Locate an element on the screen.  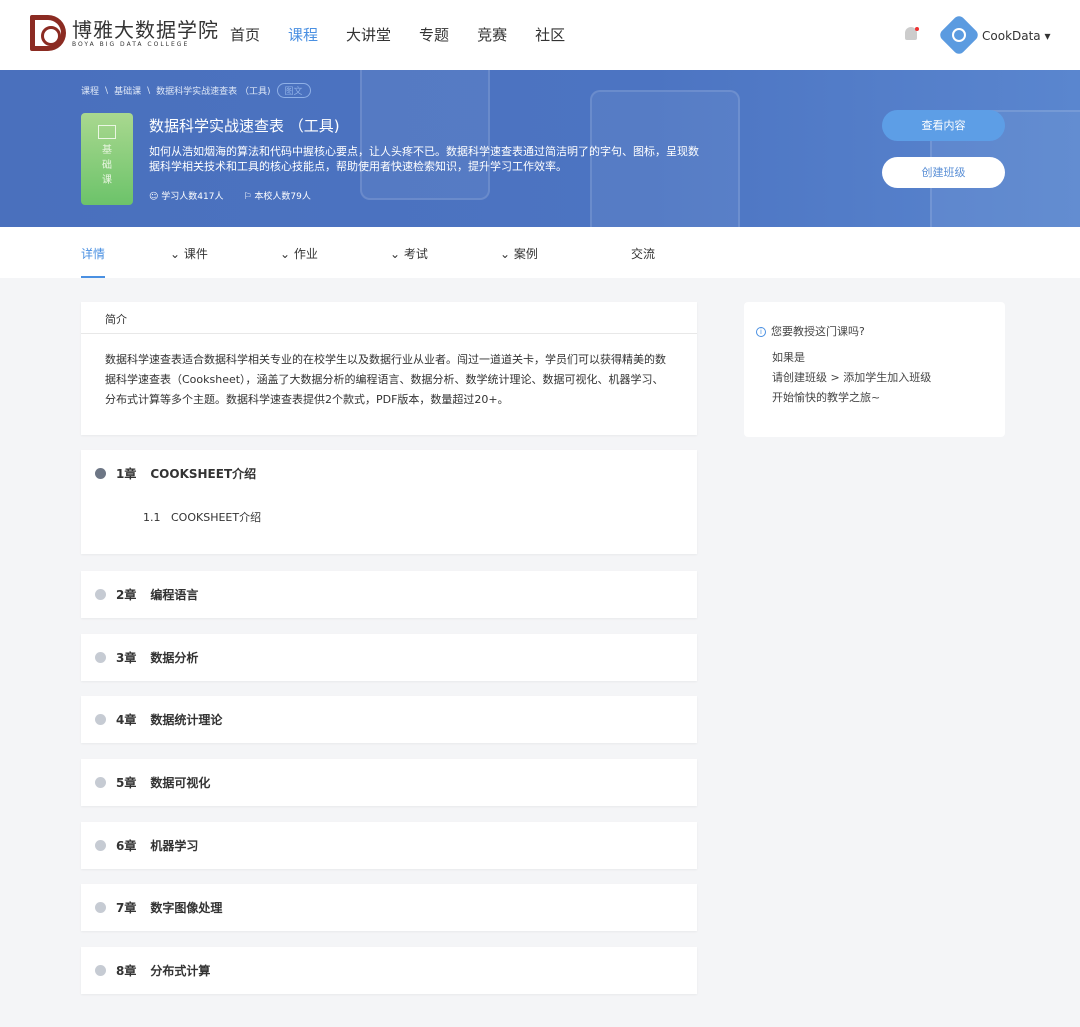
chapter-number: 5章 is located at coordinates (126, 783).